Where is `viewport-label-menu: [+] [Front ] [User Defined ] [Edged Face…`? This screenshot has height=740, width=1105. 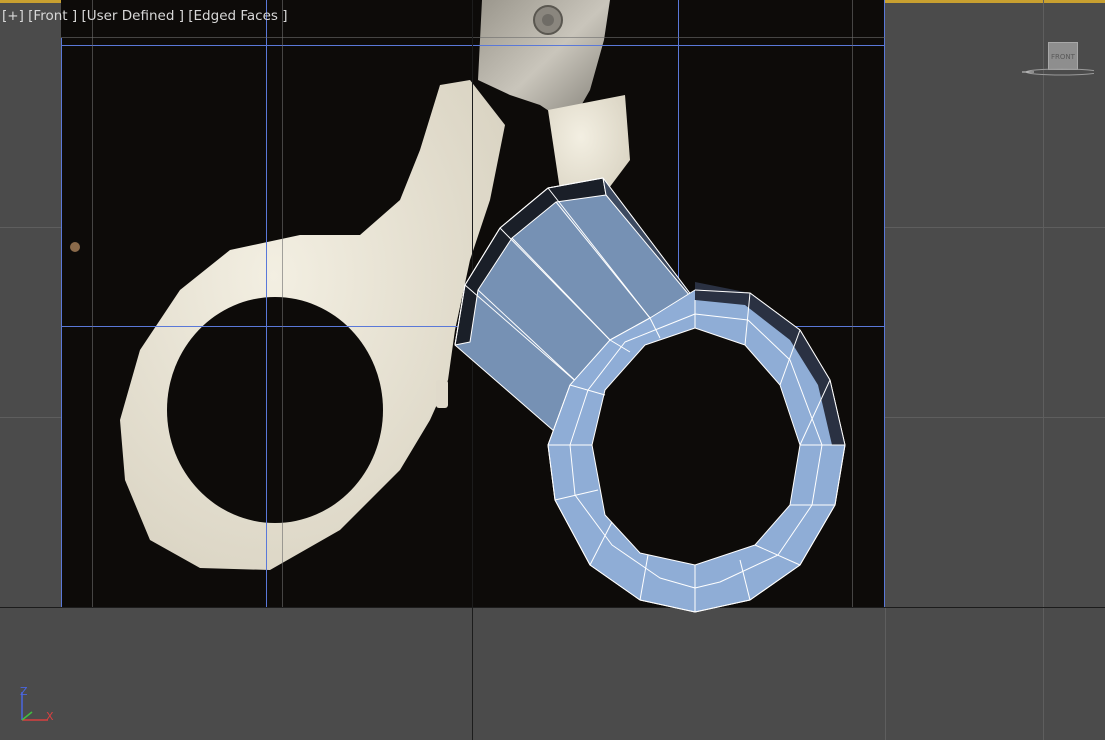 viewport-label-menu: [+] [Front ] [User Defined ] [Edged Face… is located at coordinates (145, 16).